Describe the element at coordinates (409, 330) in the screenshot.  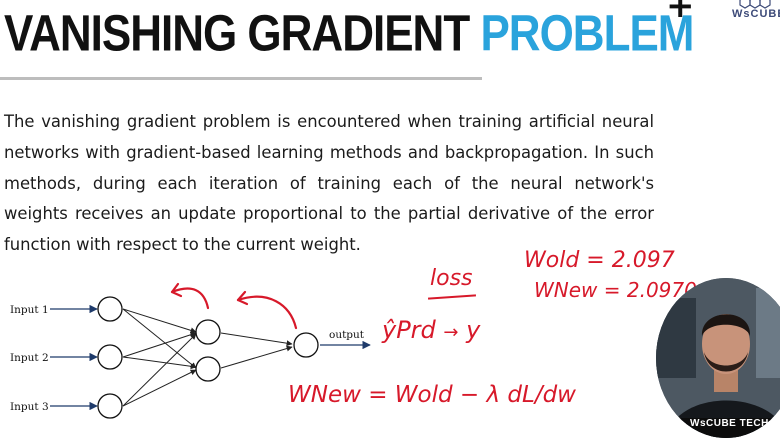
I see `y-pred-label: ŷPrd` at that location.